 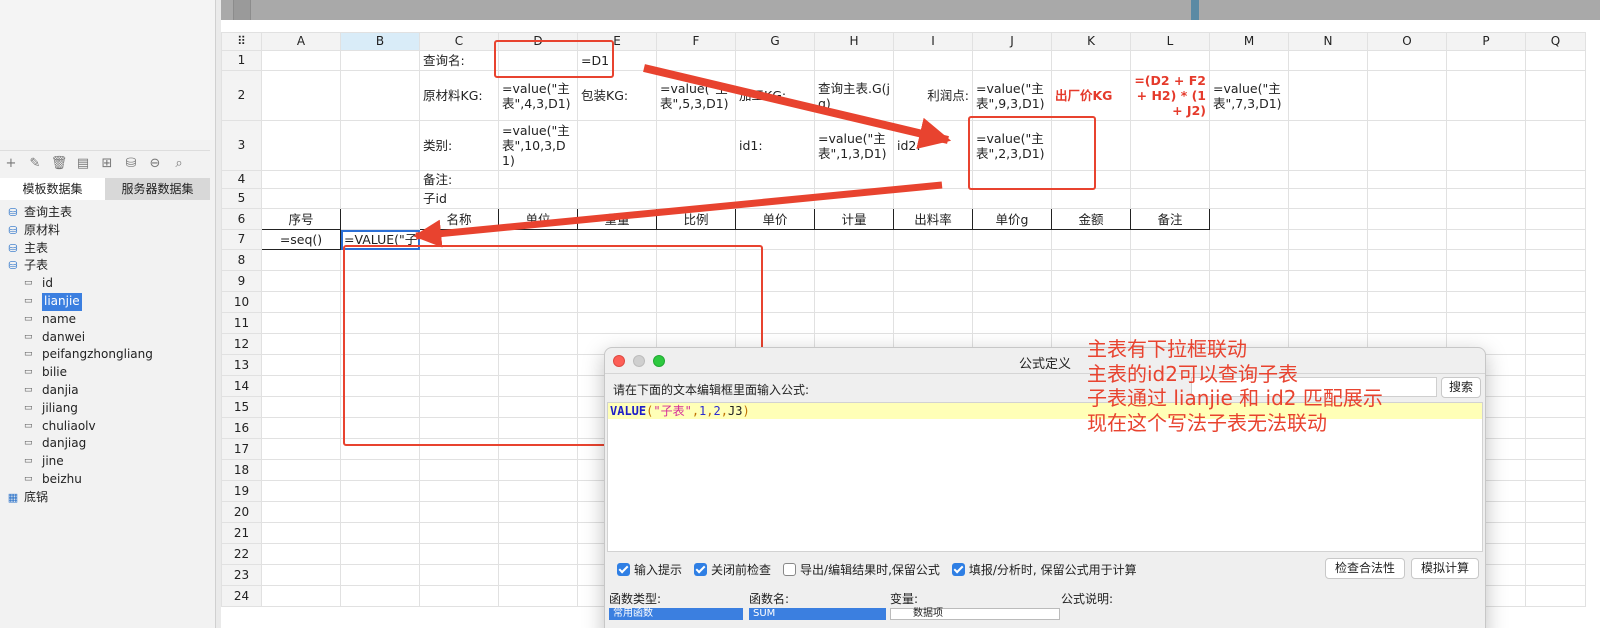 I want to click on option-check-before-close: 关闭前检查, so click(x=732, y=569).